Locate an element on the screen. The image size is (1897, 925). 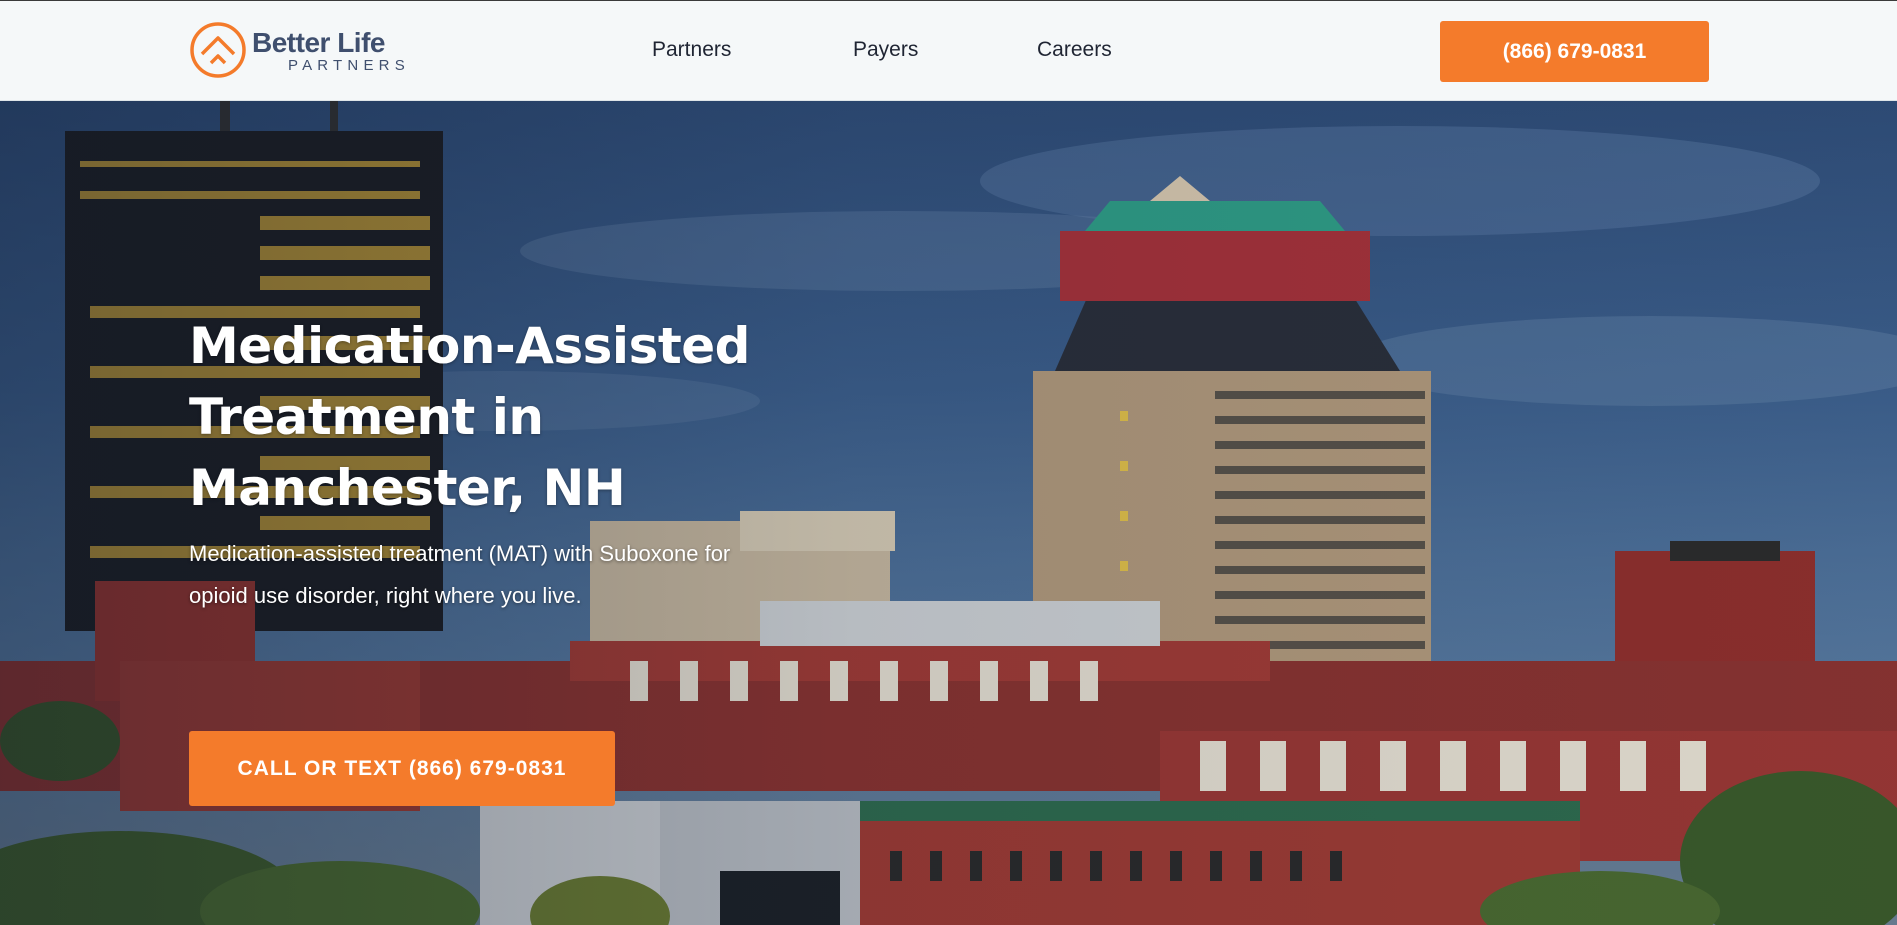
nav-partners: Partners is located at coordinates (691, 50).